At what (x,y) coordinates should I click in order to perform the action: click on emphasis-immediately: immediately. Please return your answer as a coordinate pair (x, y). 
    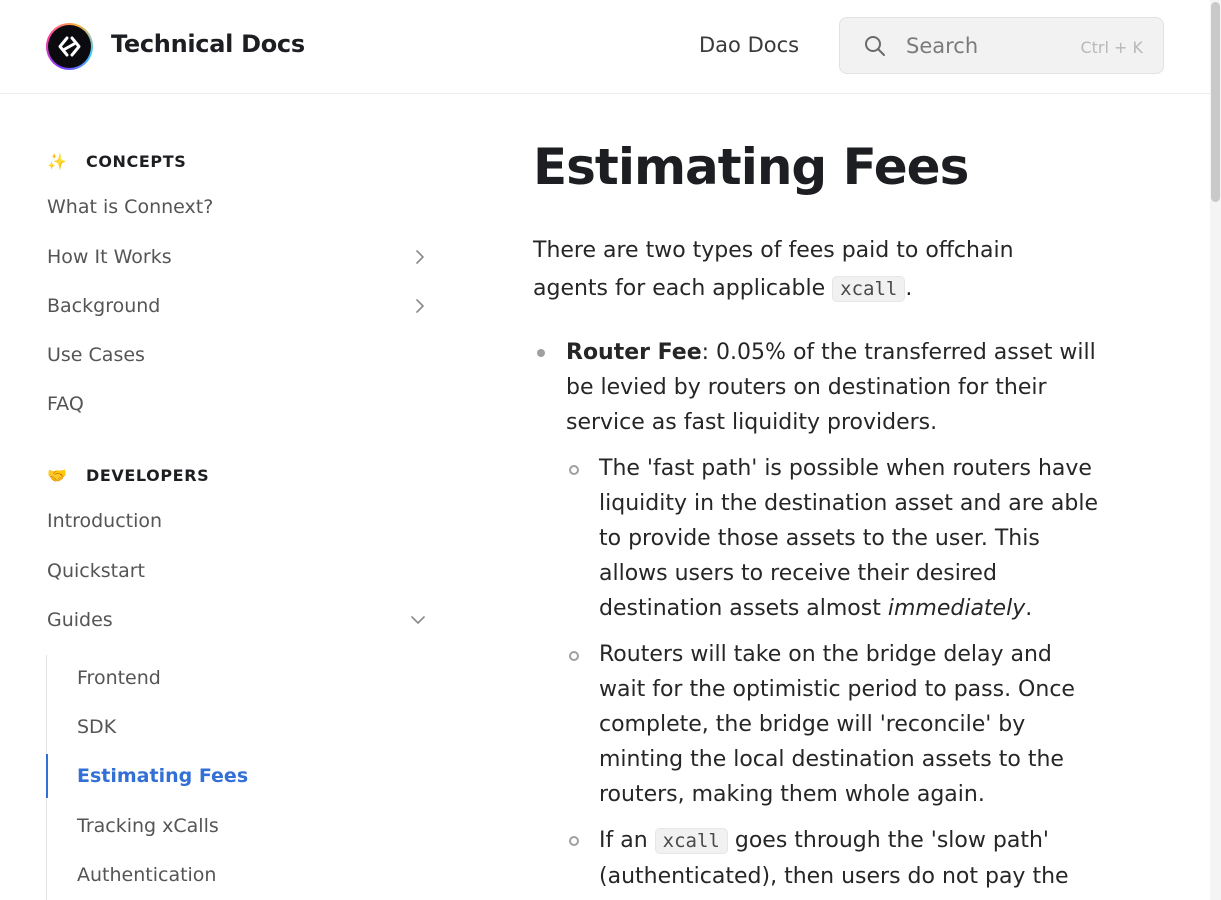
    Looking at the image, I should click on (956, 608).